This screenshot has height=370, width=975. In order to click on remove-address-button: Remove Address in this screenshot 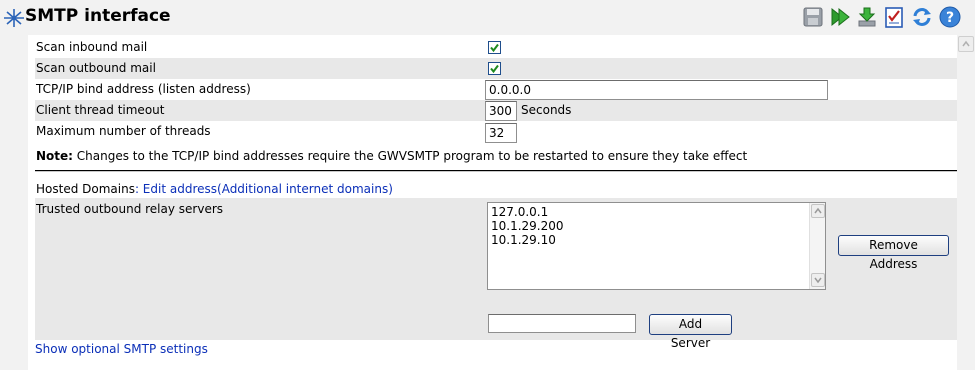, I will do `click(893, 253)`.